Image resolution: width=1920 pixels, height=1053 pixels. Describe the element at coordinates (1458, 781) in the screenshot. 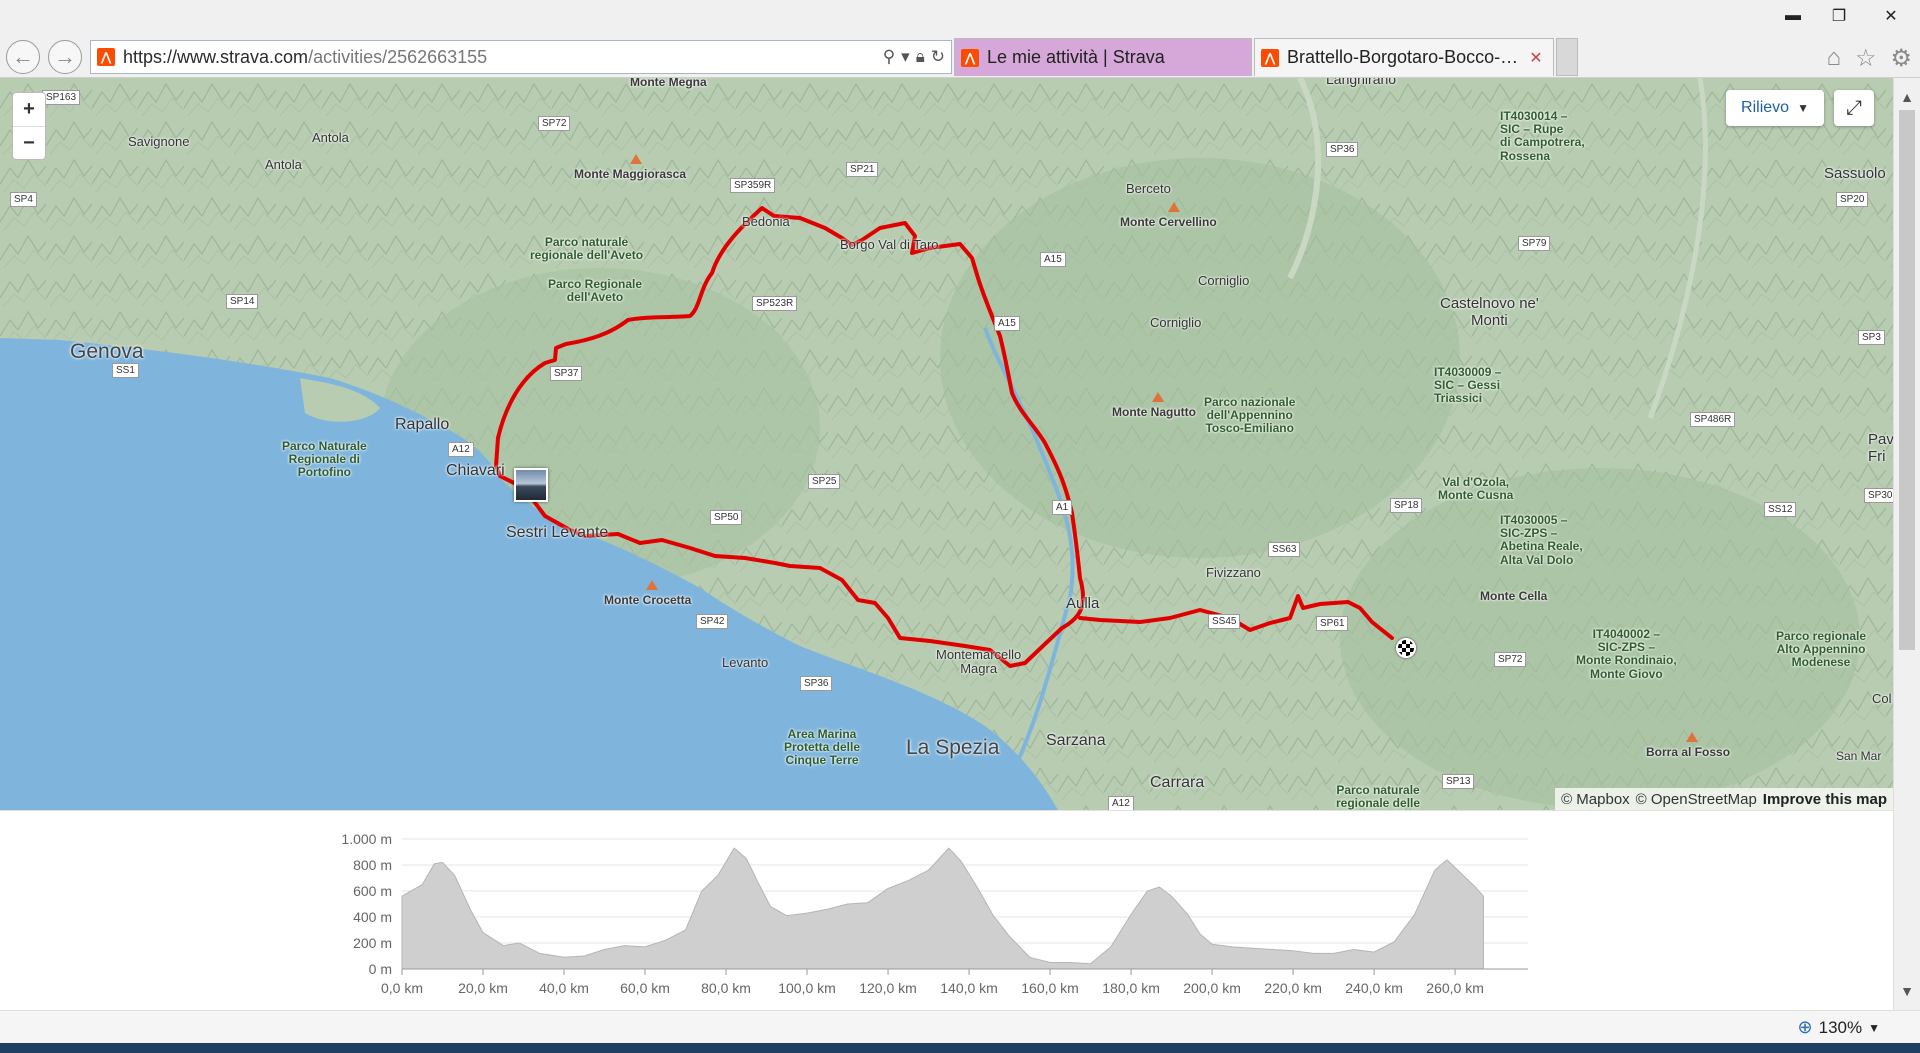

I see `road-shield: SP13` at that location.